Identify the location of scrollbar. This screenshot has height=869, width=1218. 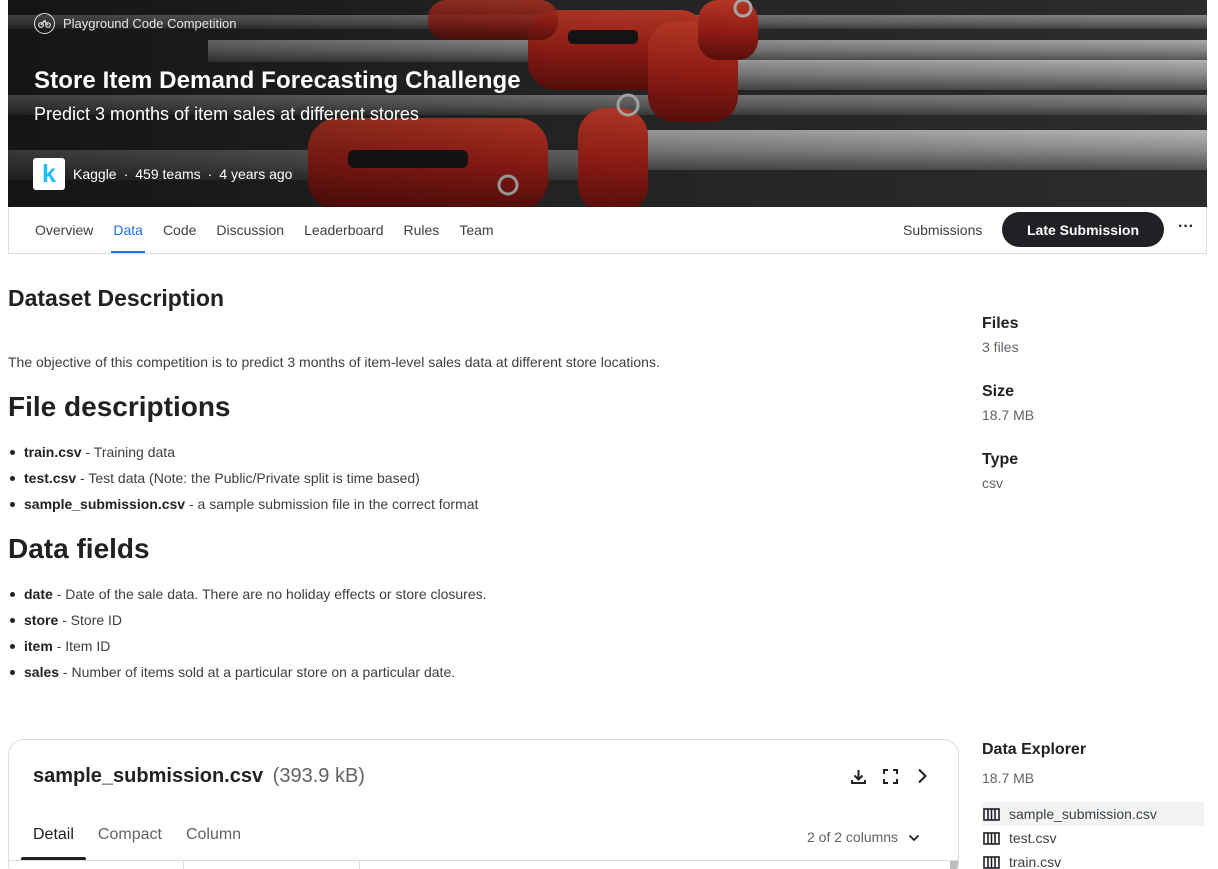
(954, 865).